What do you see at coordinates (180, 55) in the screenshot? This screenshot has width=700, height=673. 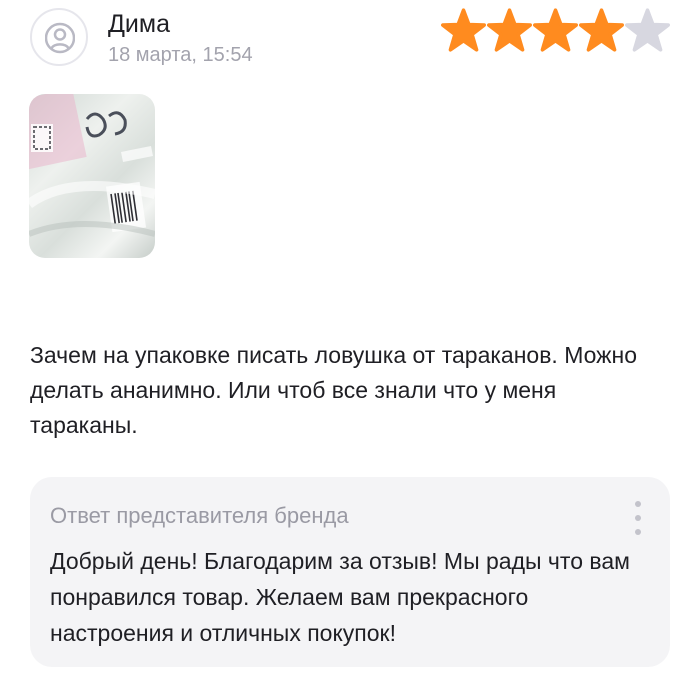 I see `review-date: 18 марта, 15:54` at bounding box center [180, 55].